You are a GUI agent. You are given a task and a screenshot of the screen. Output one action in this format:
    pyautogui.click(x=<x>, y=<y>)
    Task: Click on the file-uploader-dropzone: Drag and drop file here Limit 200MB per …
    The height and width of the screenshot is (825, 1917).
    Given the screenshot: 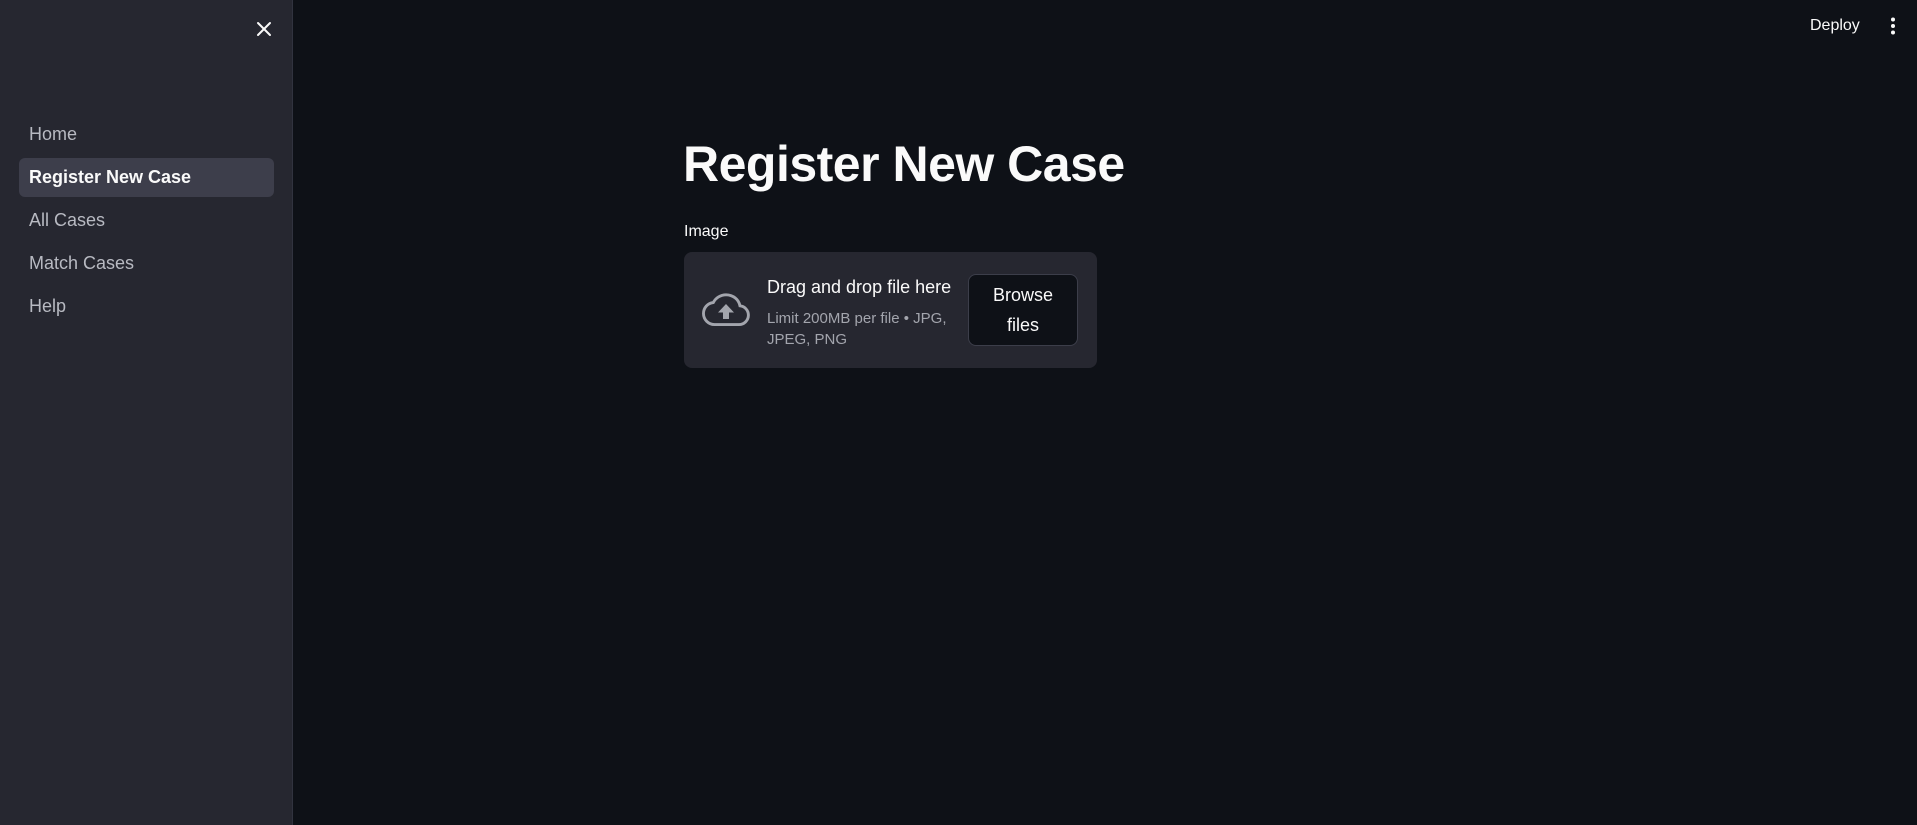 What is the action you would take?
    pyautogui.click(x=890, y=310)
    